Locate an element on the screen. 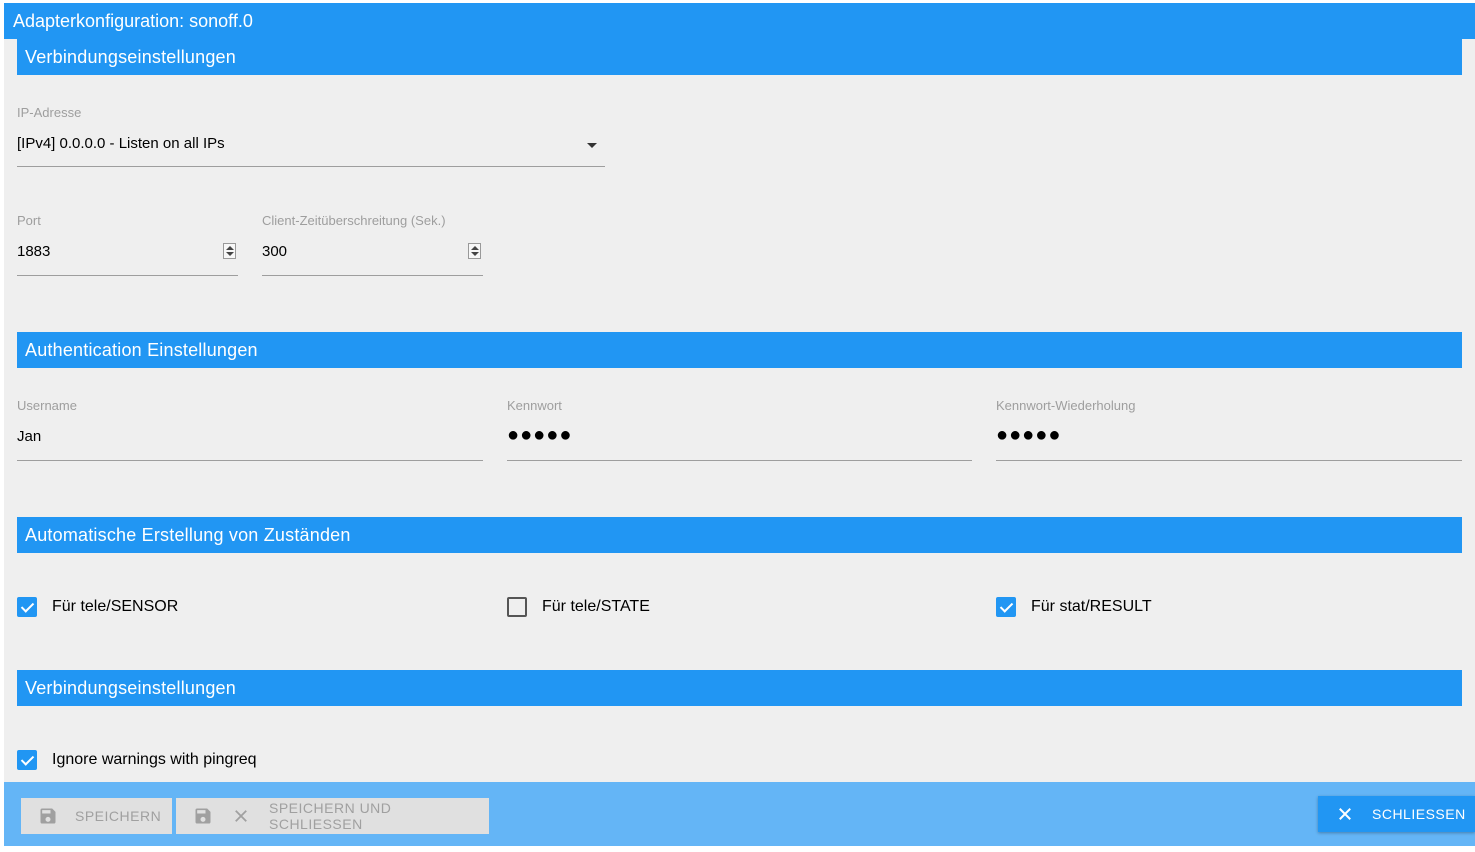 This screenshot has width=1475, height=852. window-title: Adapterkonfiguration: sonoff.0 is located at coordinates (739, 21).